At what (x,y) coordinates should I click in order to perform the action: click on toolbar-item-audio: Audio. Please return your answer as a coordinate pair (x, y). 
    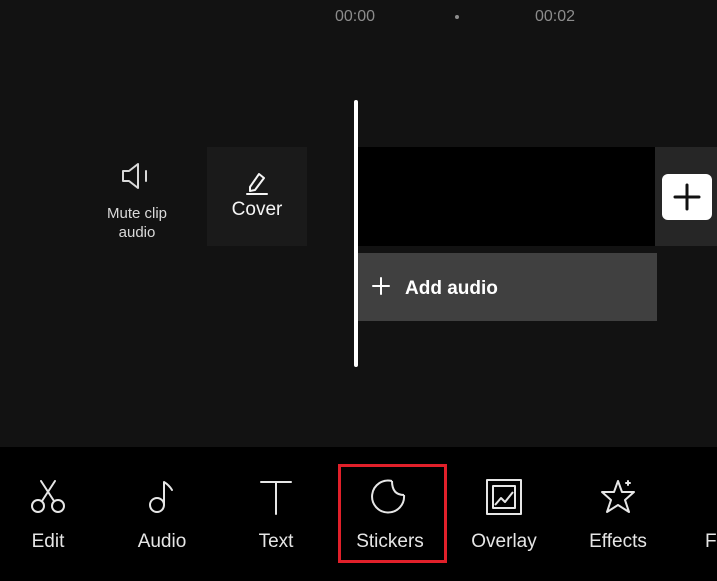
    Looking at the image, I should click on (162, 514).